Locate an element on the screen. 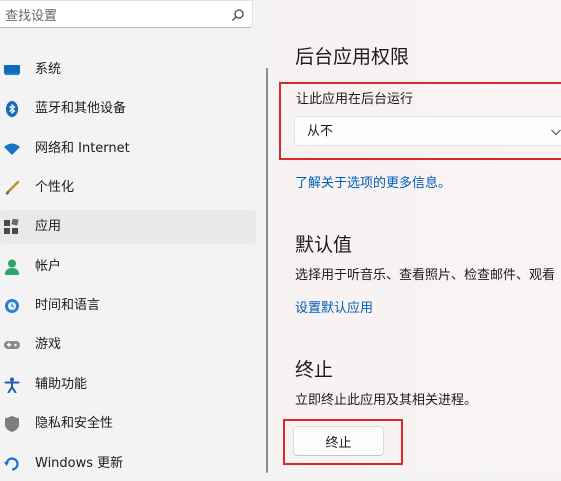  sidebar-item-personalization: 个性化 is located at coordinates (128, 188).